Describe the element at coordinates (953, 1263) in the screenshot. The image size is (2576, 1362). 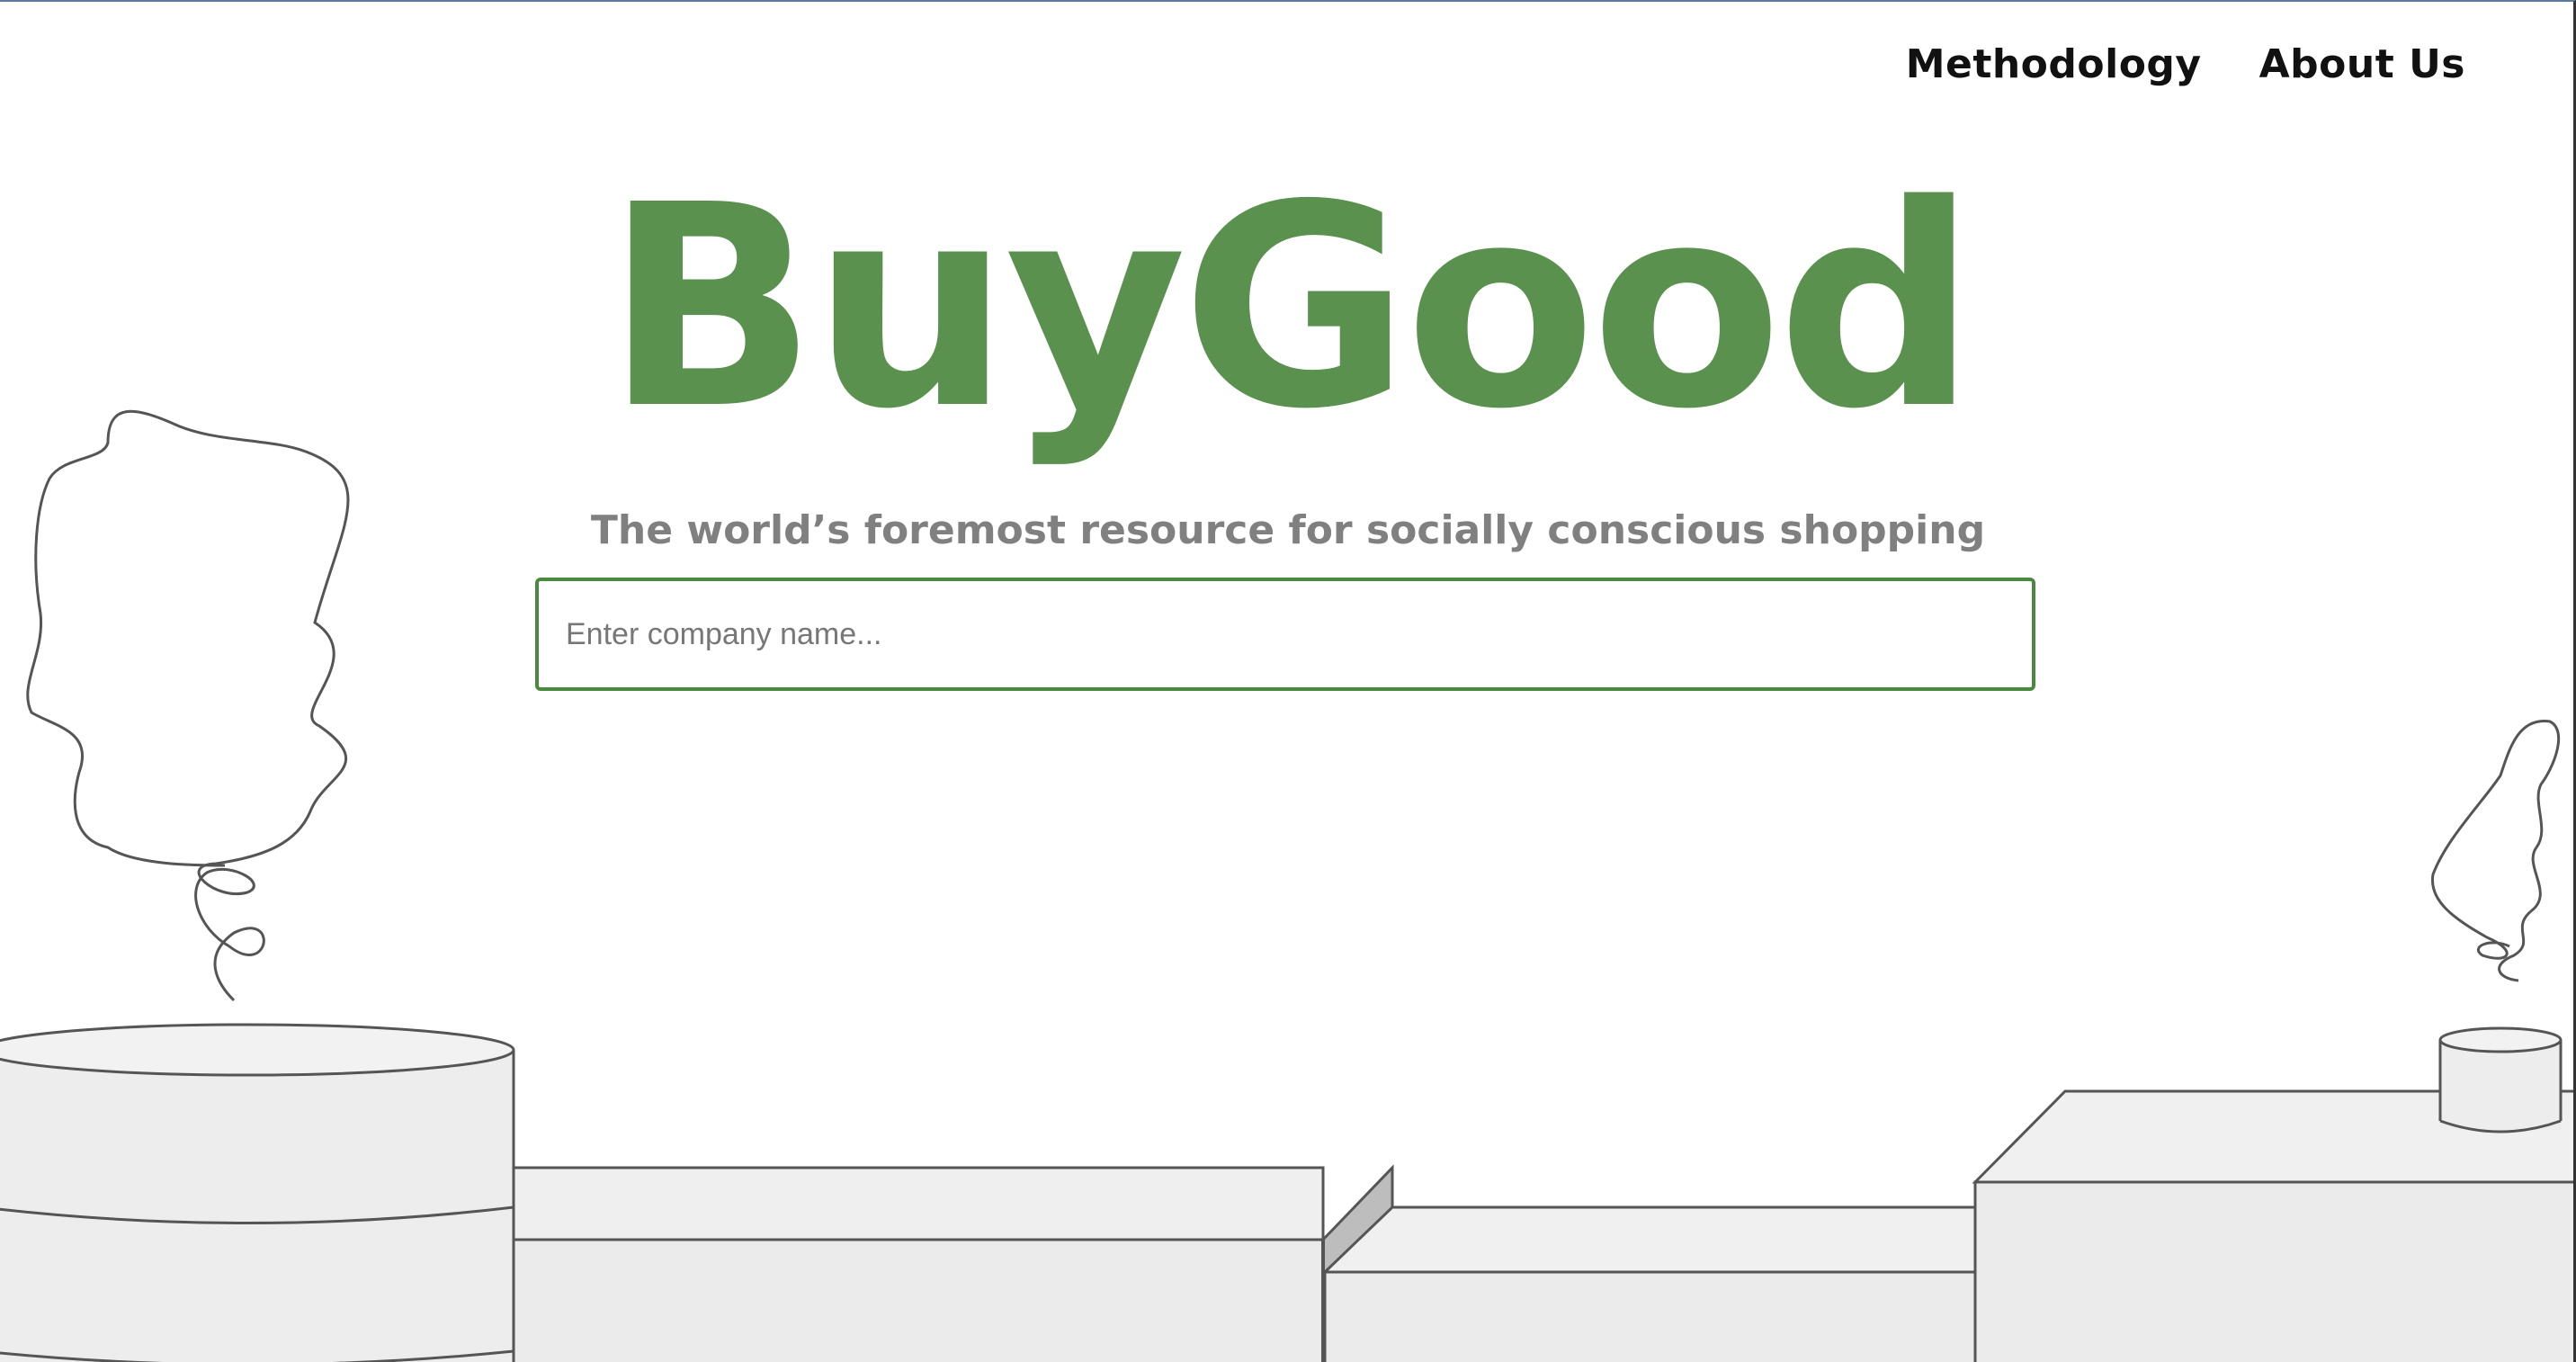
I see `box-platform-left-icon` at that location.